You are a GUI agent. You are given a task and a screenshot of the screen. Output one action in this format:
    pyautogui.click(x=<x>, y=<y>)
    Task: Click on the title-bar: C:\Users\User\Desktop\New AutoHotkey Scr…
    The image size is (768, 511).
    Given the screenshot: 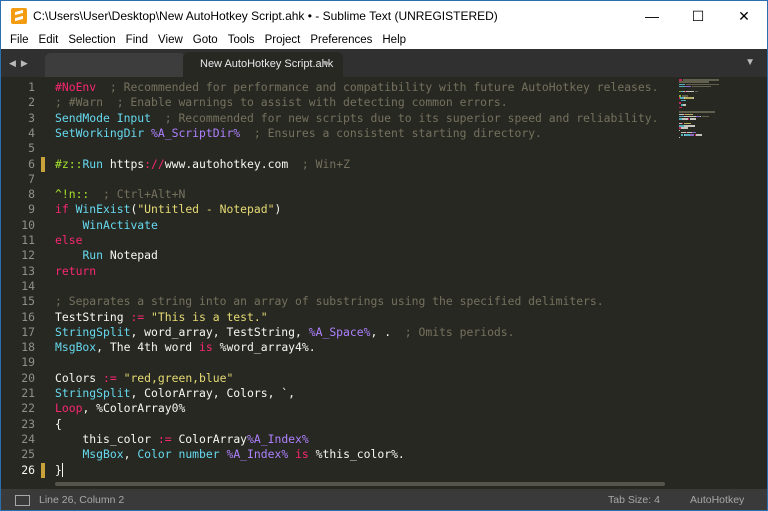 What is the action you would take?
    pyautogui.click(x=384, y=16)
    